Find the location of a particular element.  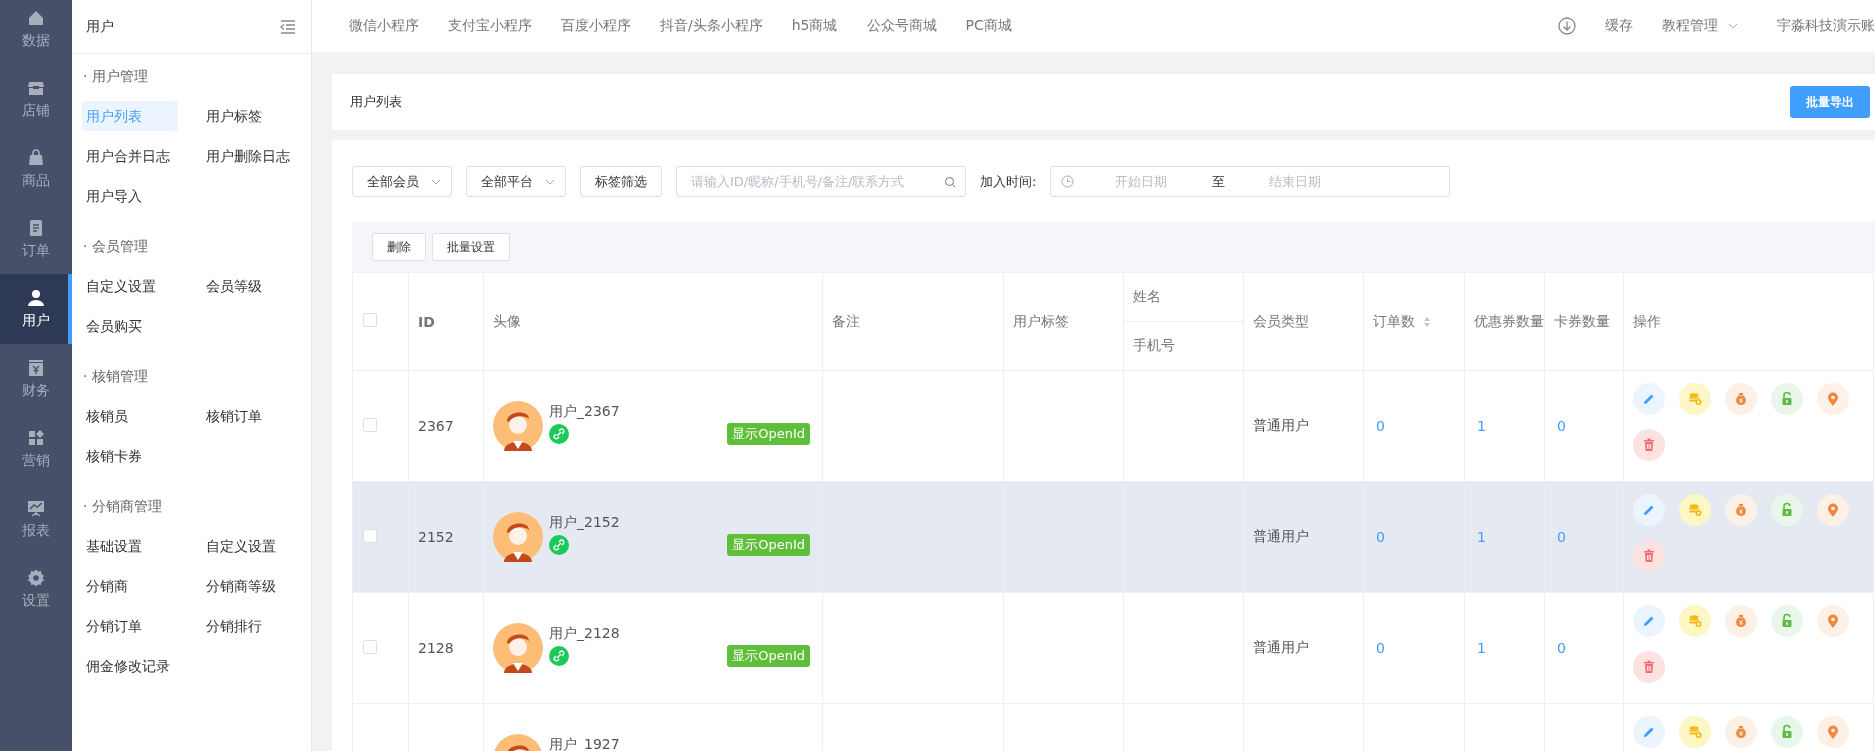

rail-nav-item: 数据 is located at coordinates (36, 32).